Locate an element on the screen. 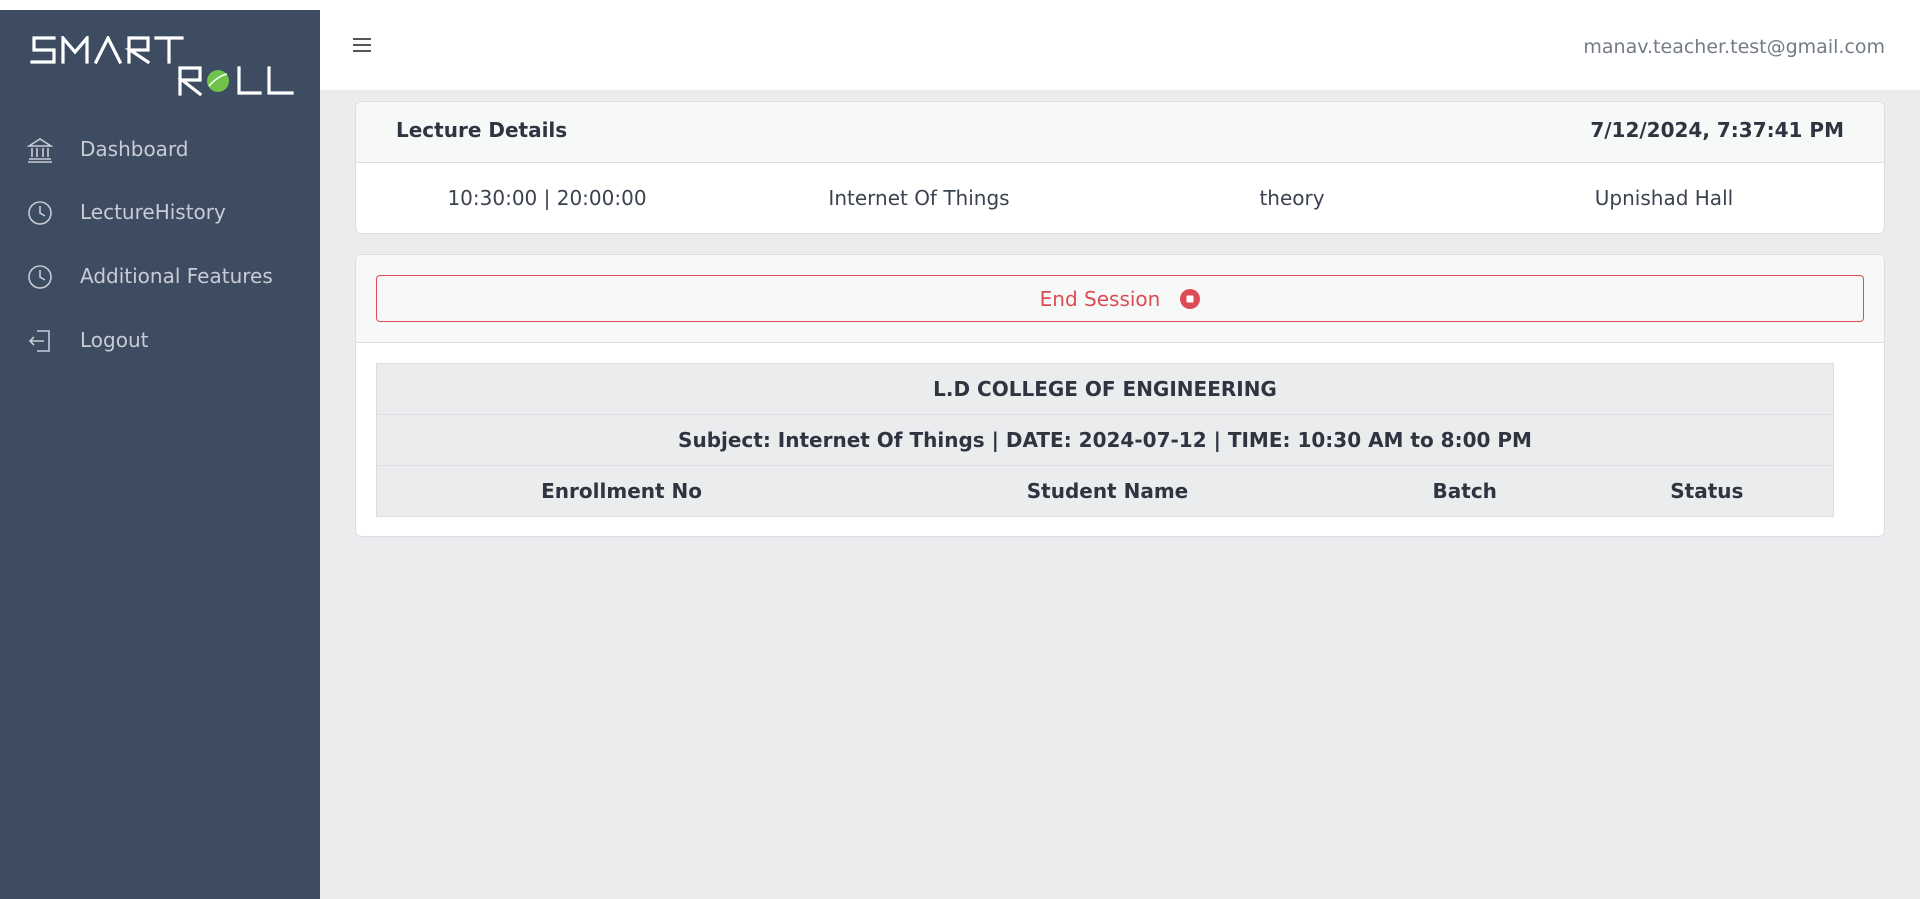  logout-icon is located at coordinates (39, 341).